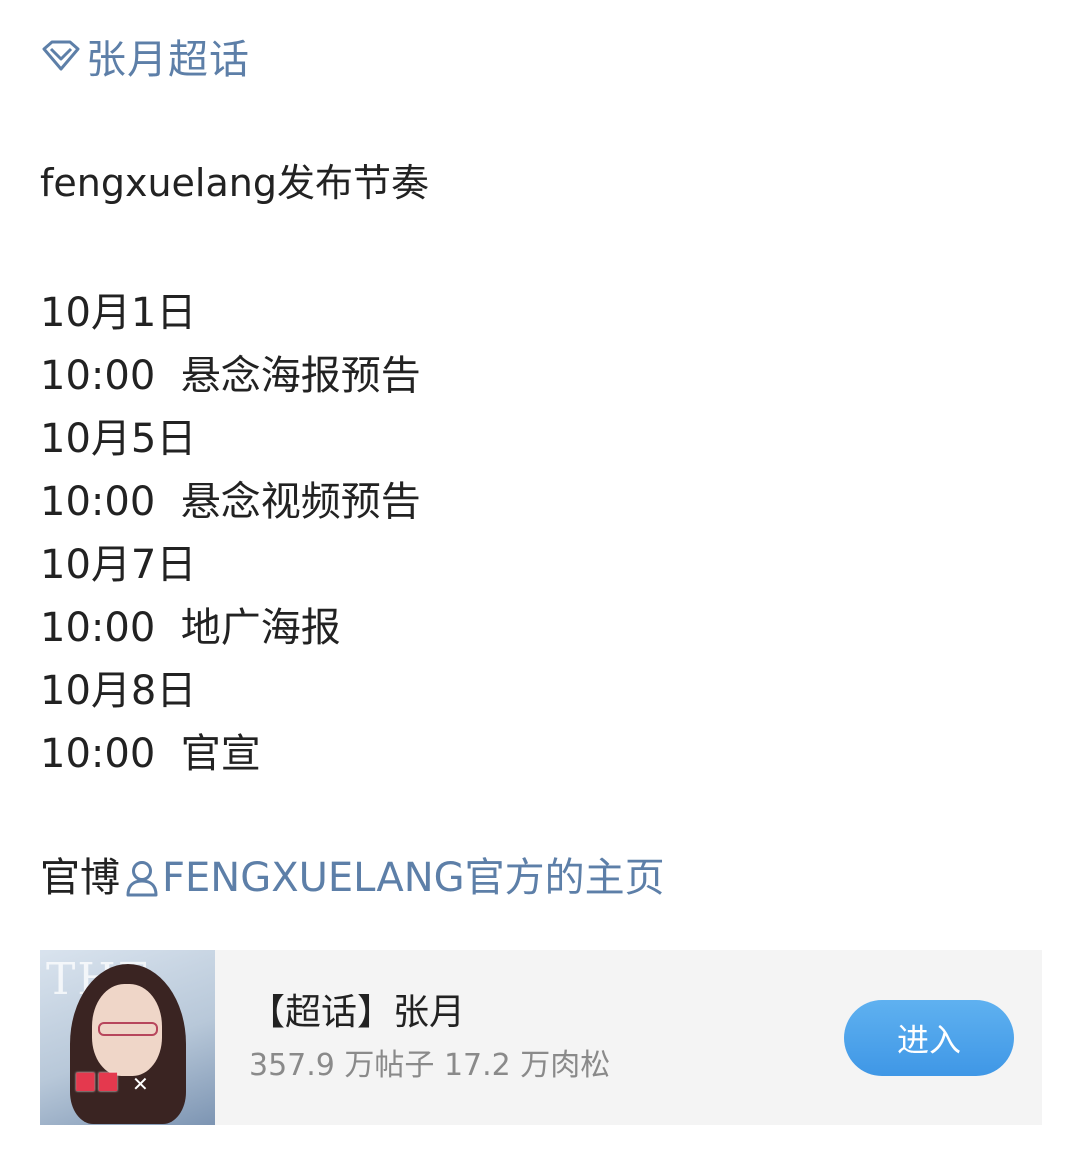  What do you see at coordinates (80, 878) in the screenshot?
I see `official-prefix: 官博` at bounding box center [80, 878].